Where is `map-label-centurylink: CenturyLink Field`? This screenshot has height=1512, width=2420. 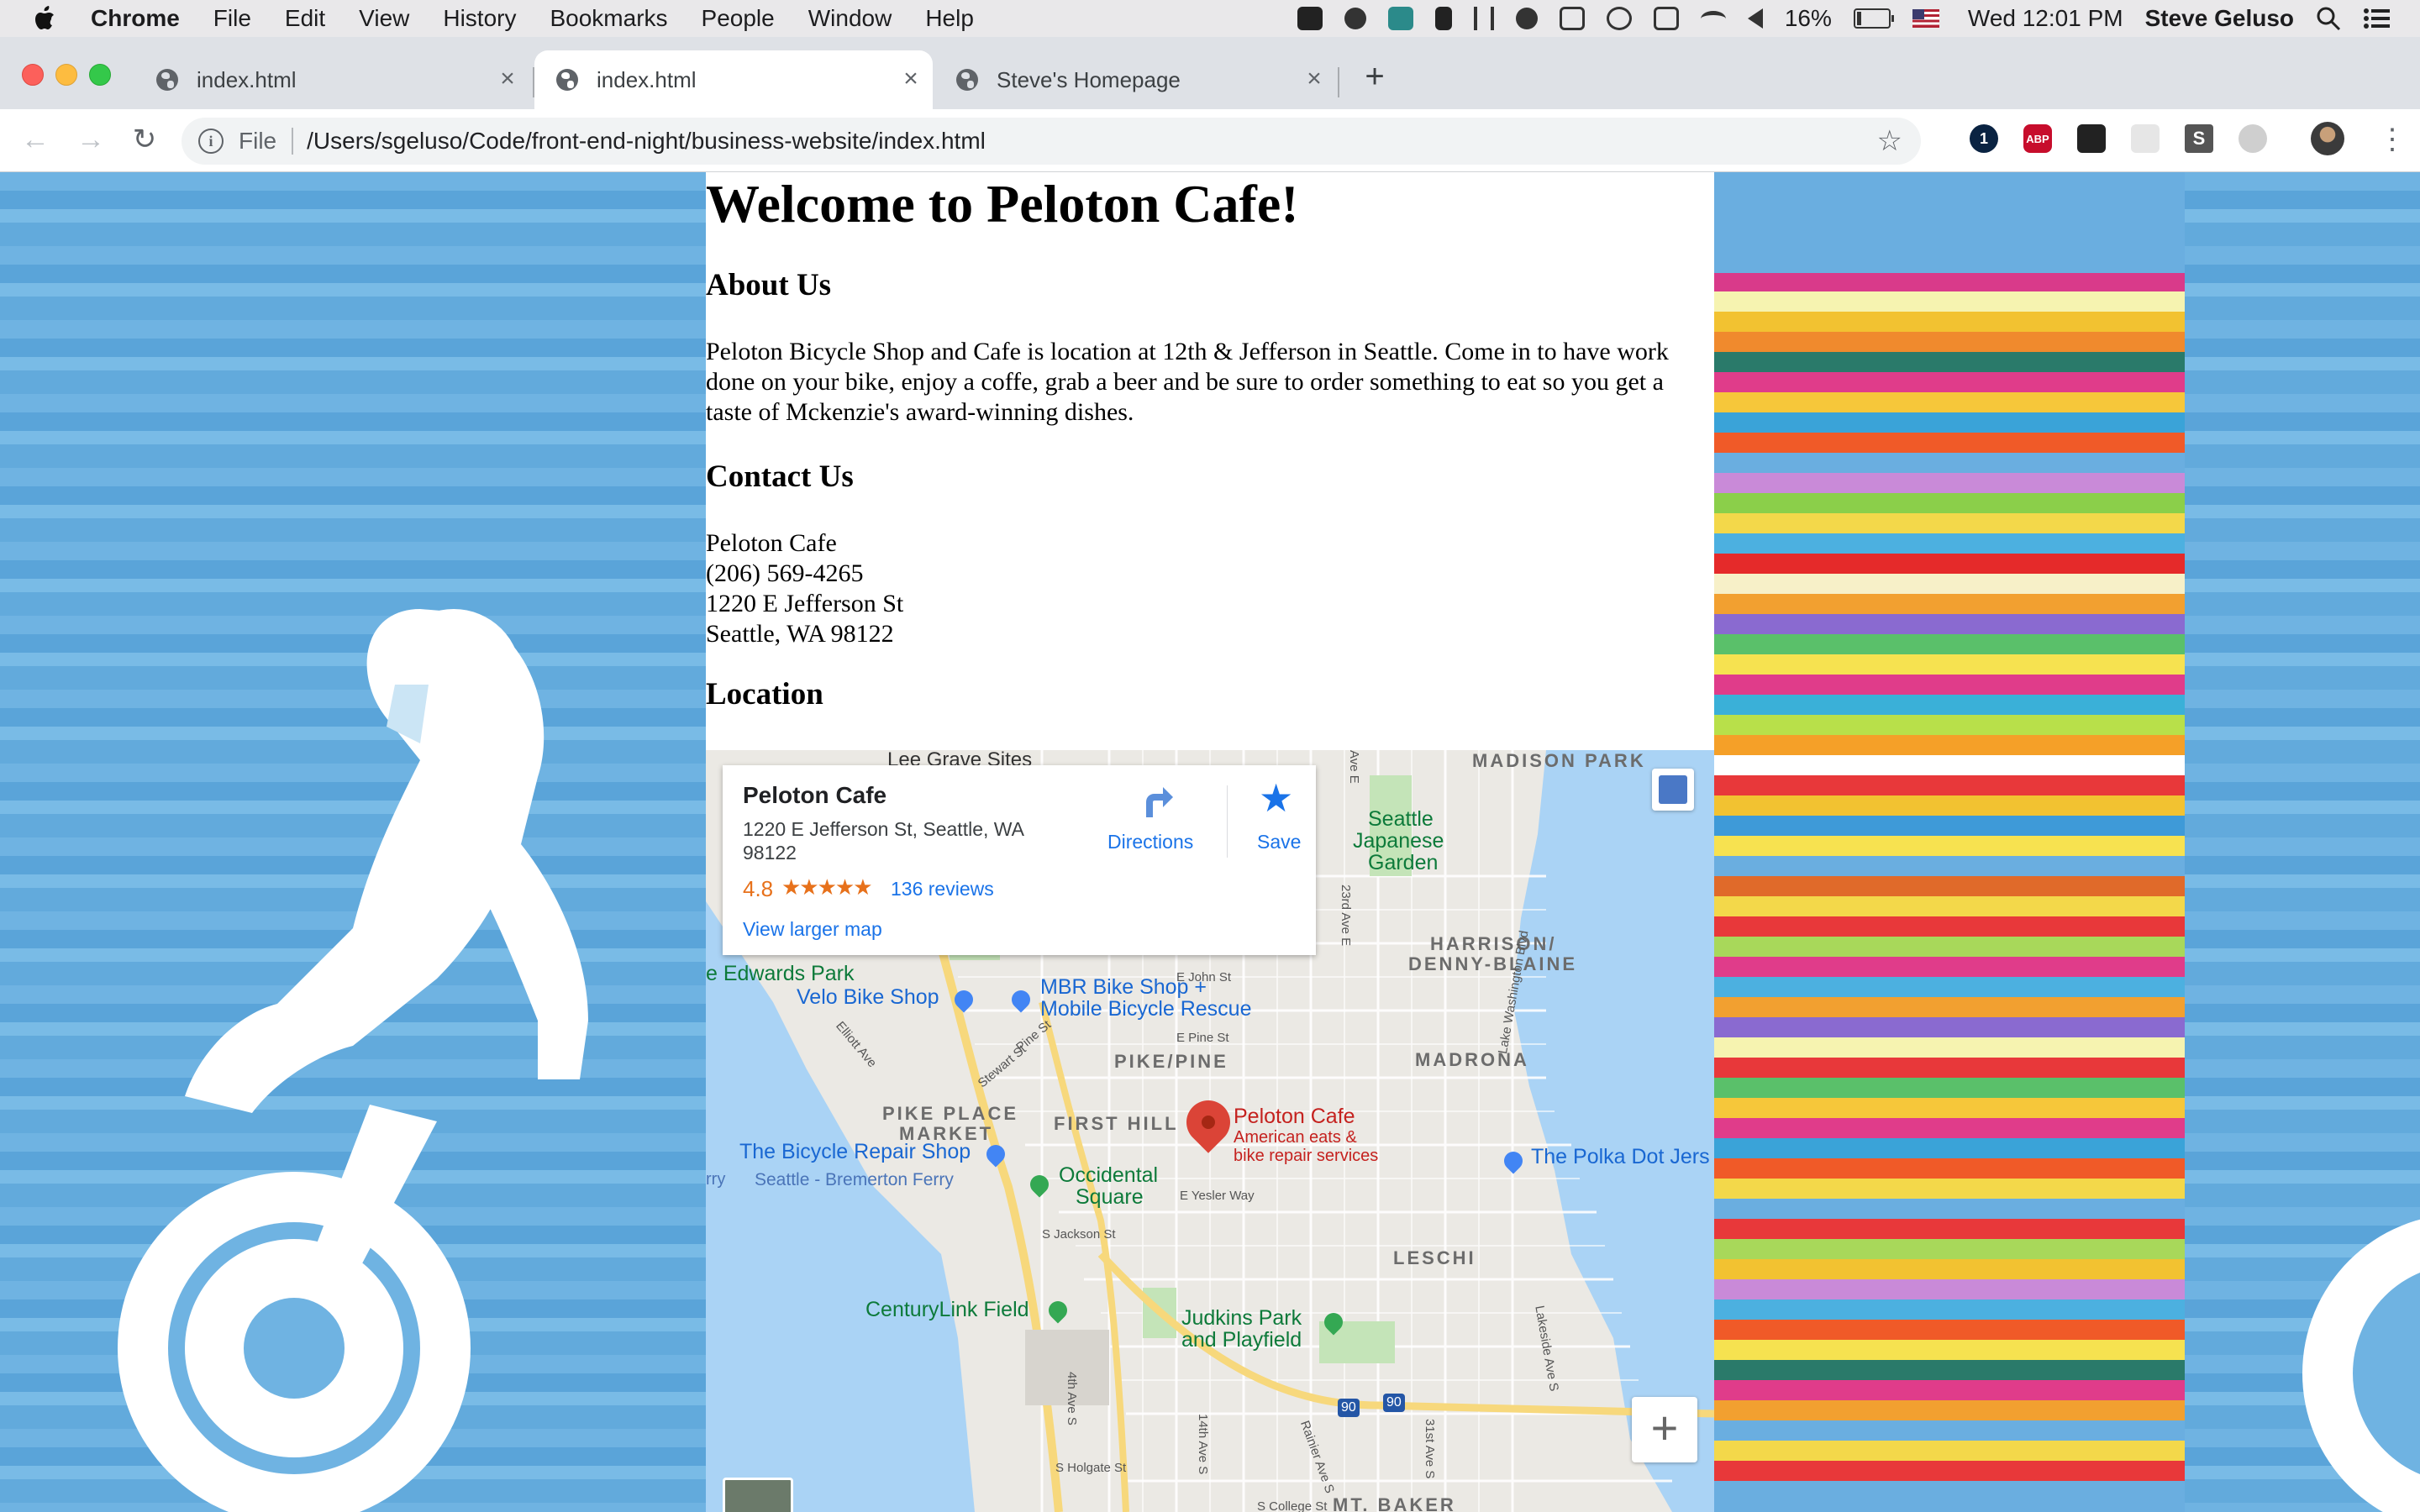
map-label-centurylink: CenturyLink Field is located at coordinates (947, 1309).